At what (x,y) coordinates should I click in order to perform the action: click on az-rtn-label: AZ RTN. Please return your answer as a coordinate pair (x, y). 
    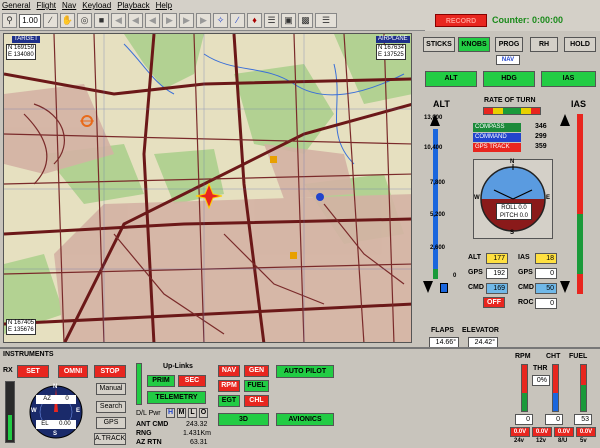
    Looking at the image, I should click on (149, 442).